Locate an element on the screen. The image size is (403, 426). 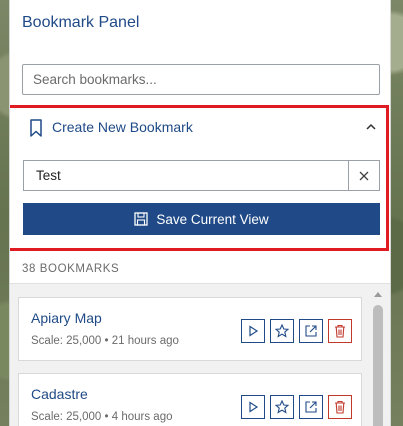
search-input is located at coordinates (201, 79).